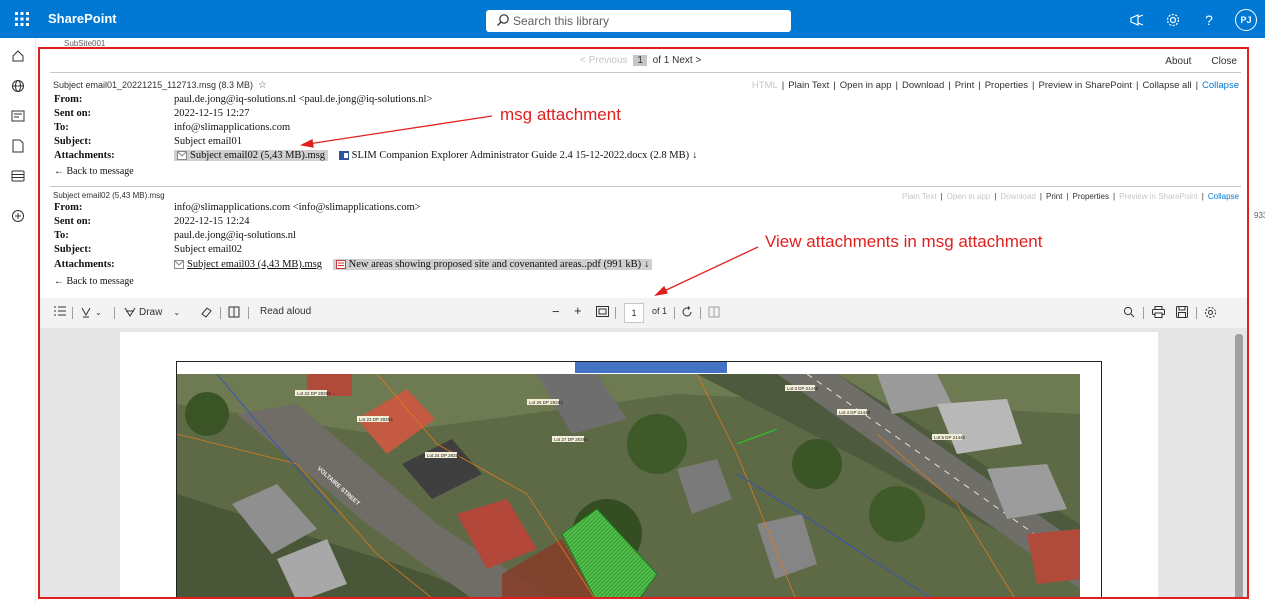  I want to click on search-box, so click(638, 21).